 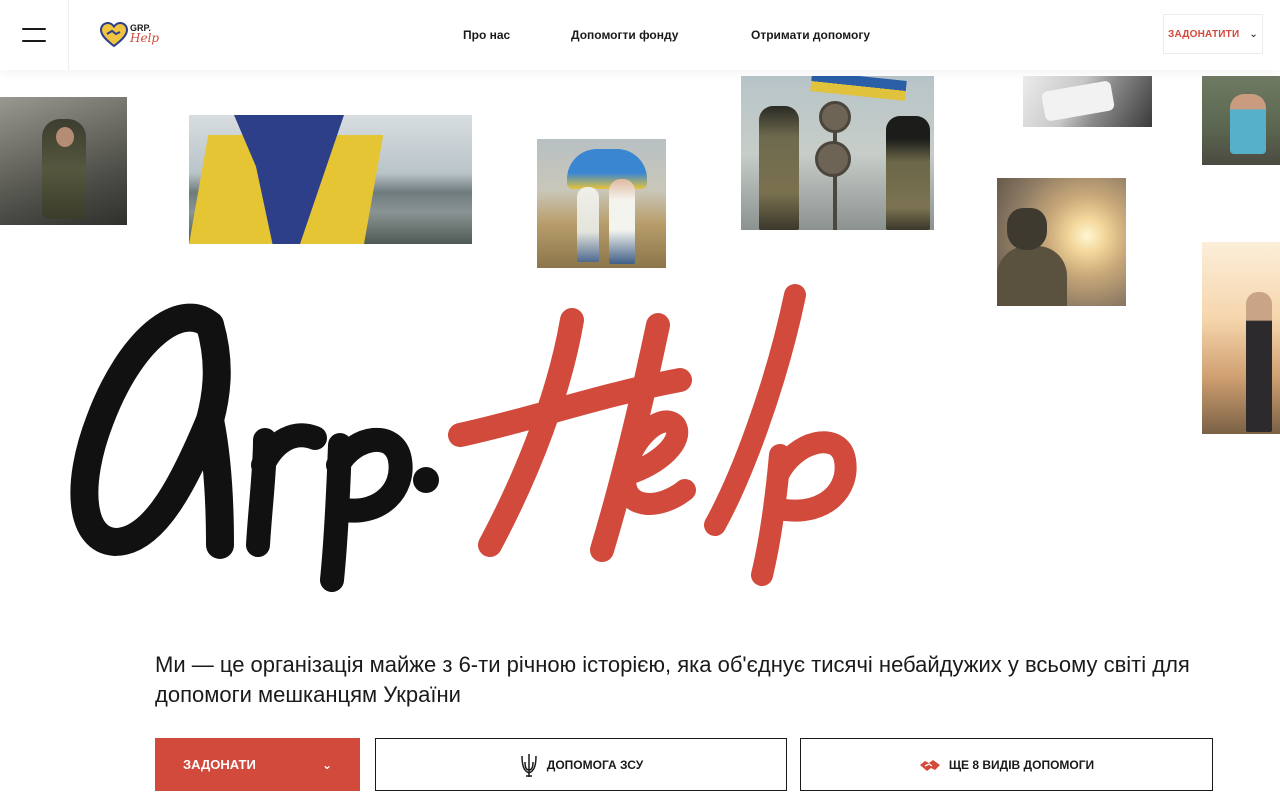 I want to click on photo-soldiers-flag, so click(x=837, y=153).